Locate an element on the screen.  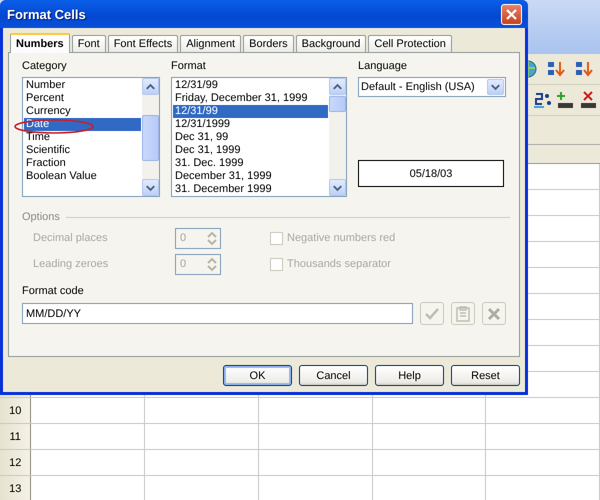
list-item: Currency is located at coordinates (82, 111).